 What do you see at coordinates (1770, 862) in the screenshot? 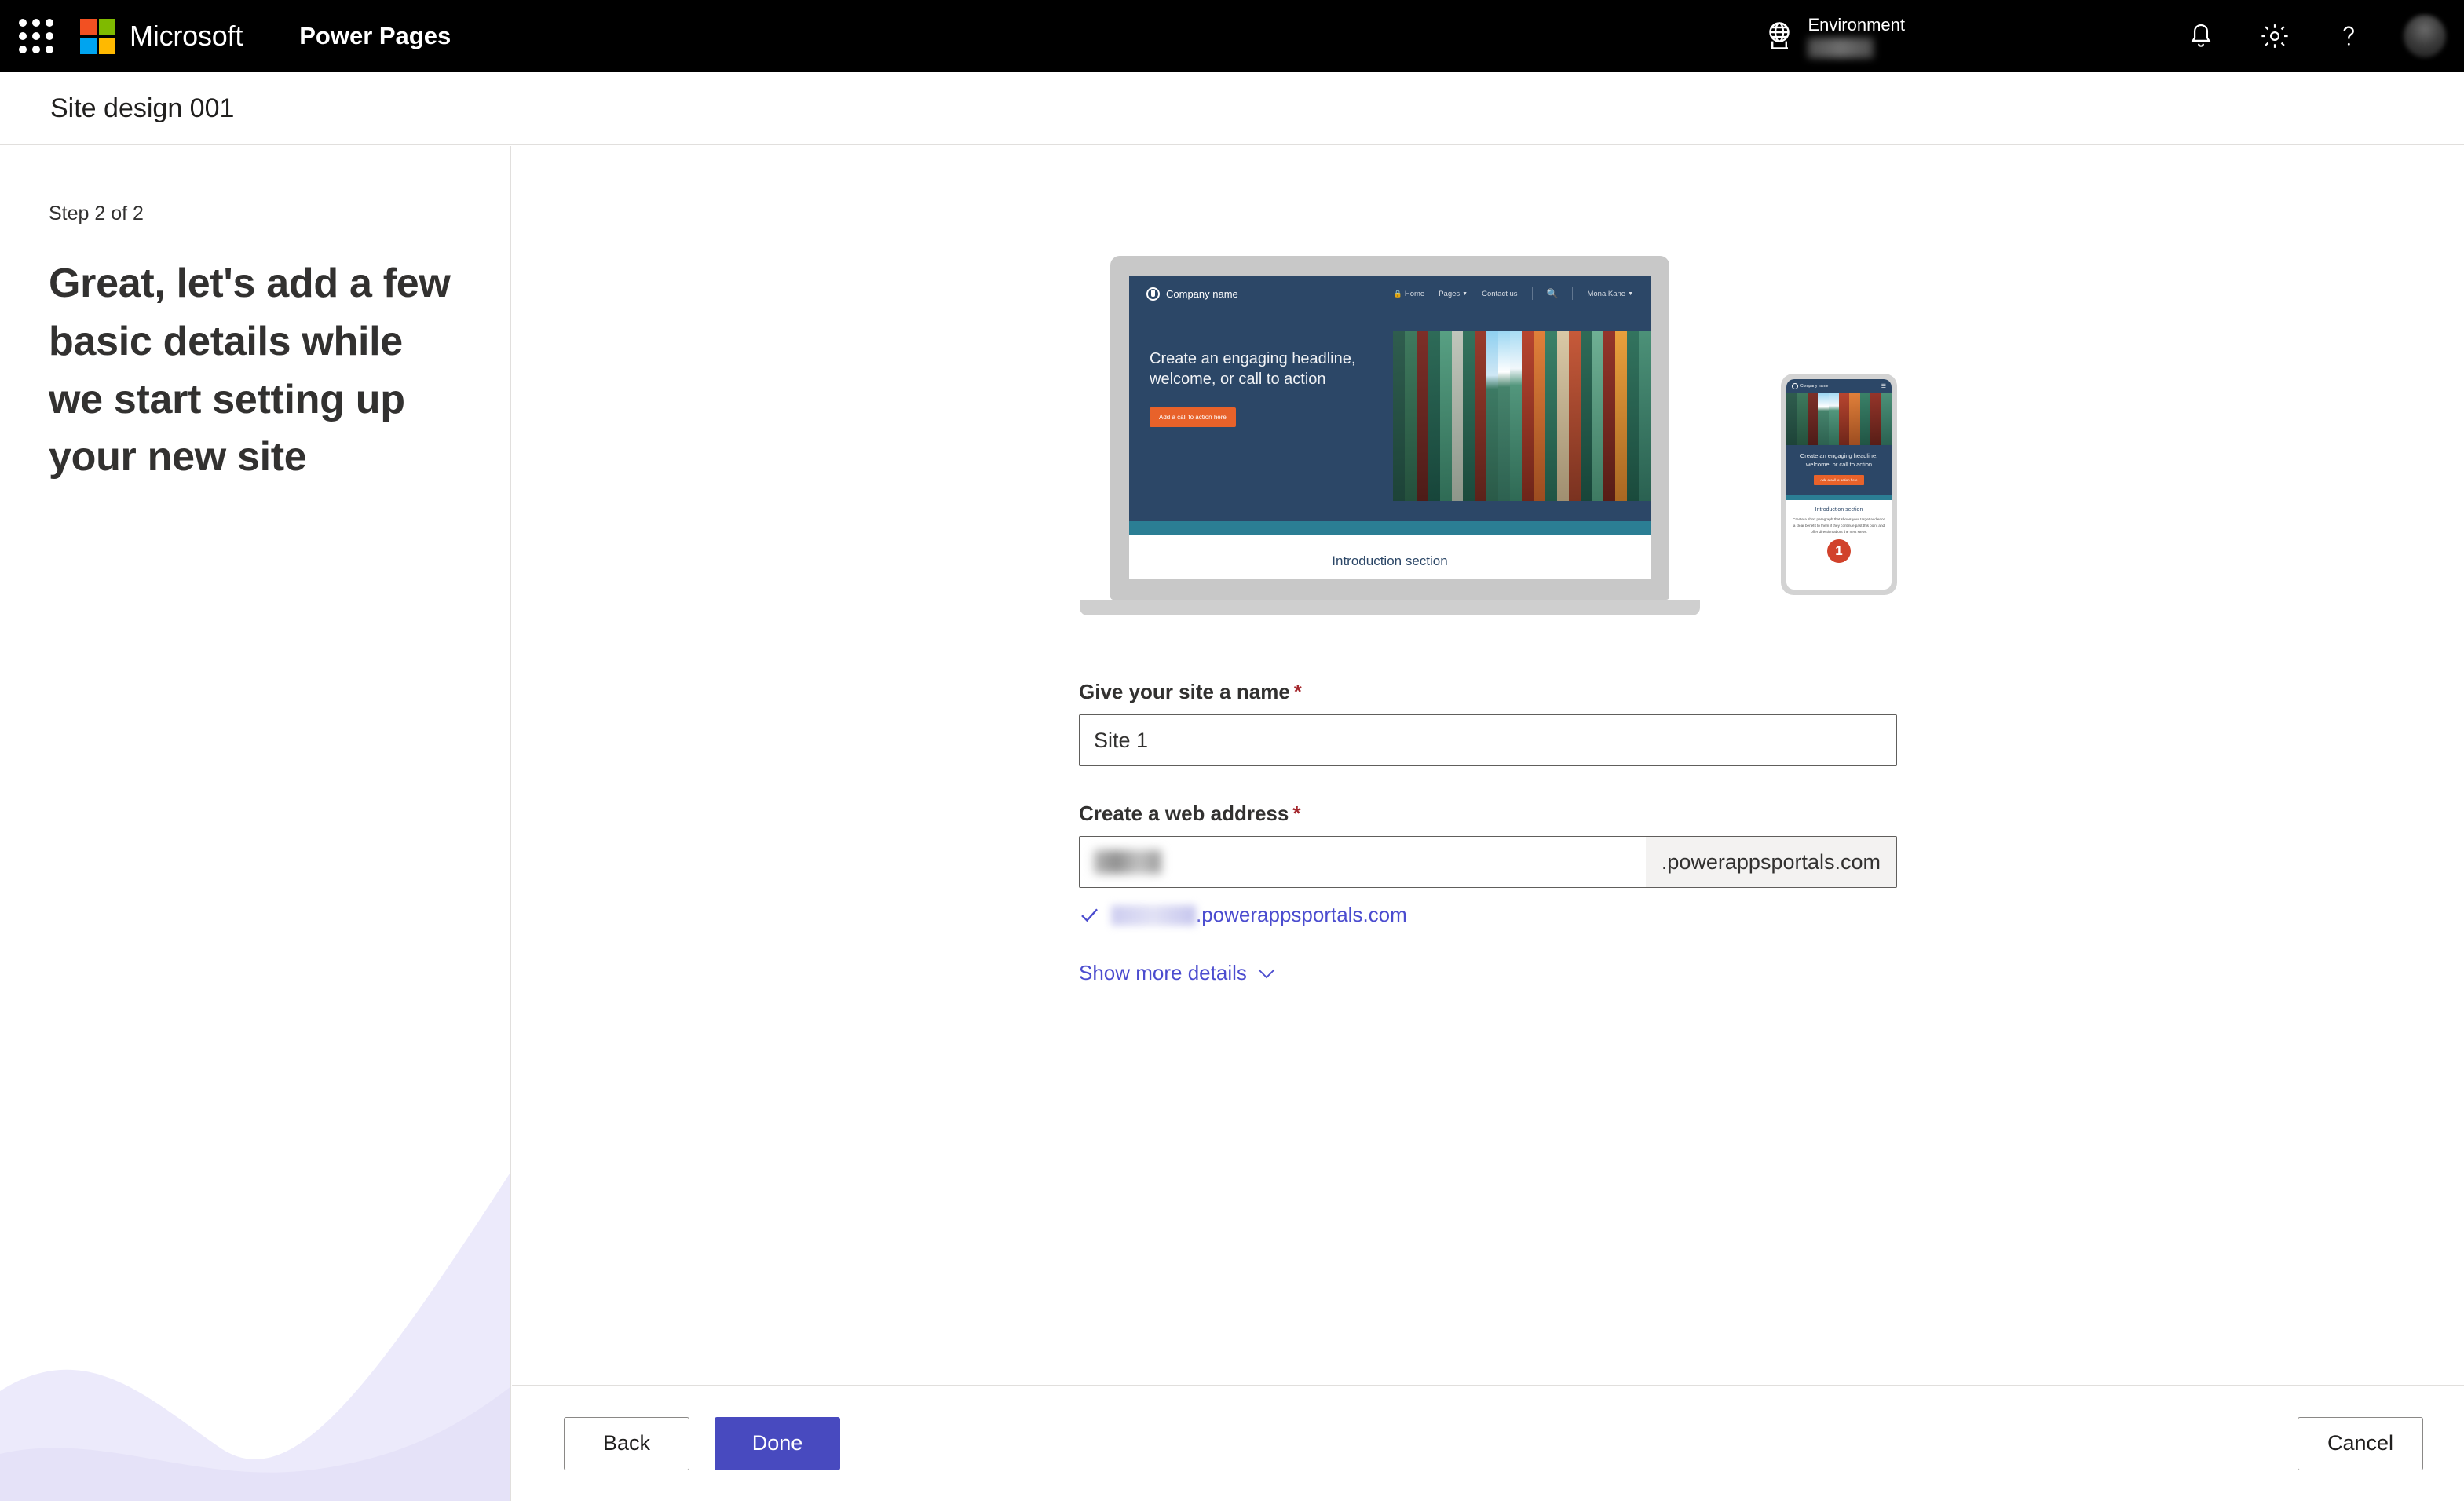
I see `web-address-suffix: .powerappsportals.com` at bounding box center [1770, 862].